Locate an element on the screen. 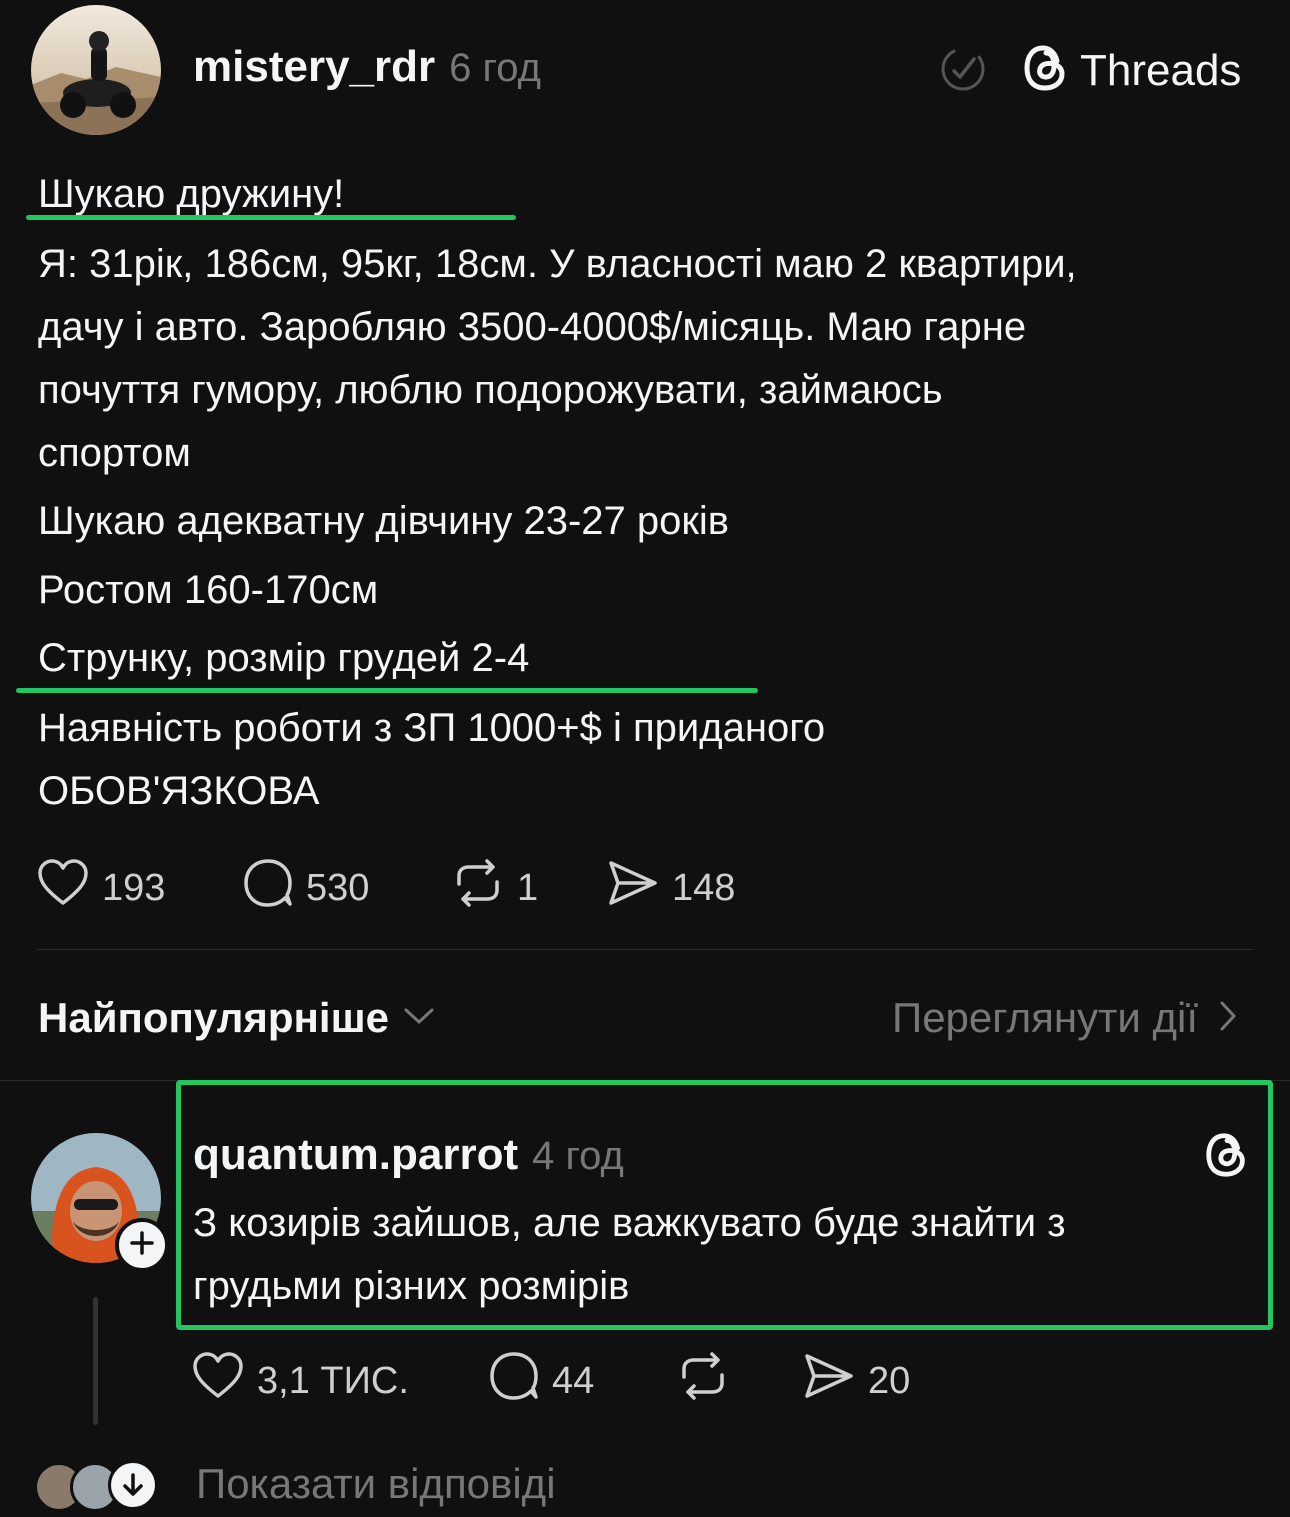 The height and width of the screenshot is (1517, 1290). reply-comment-button: 44 is located at coordinates (541, 1381).